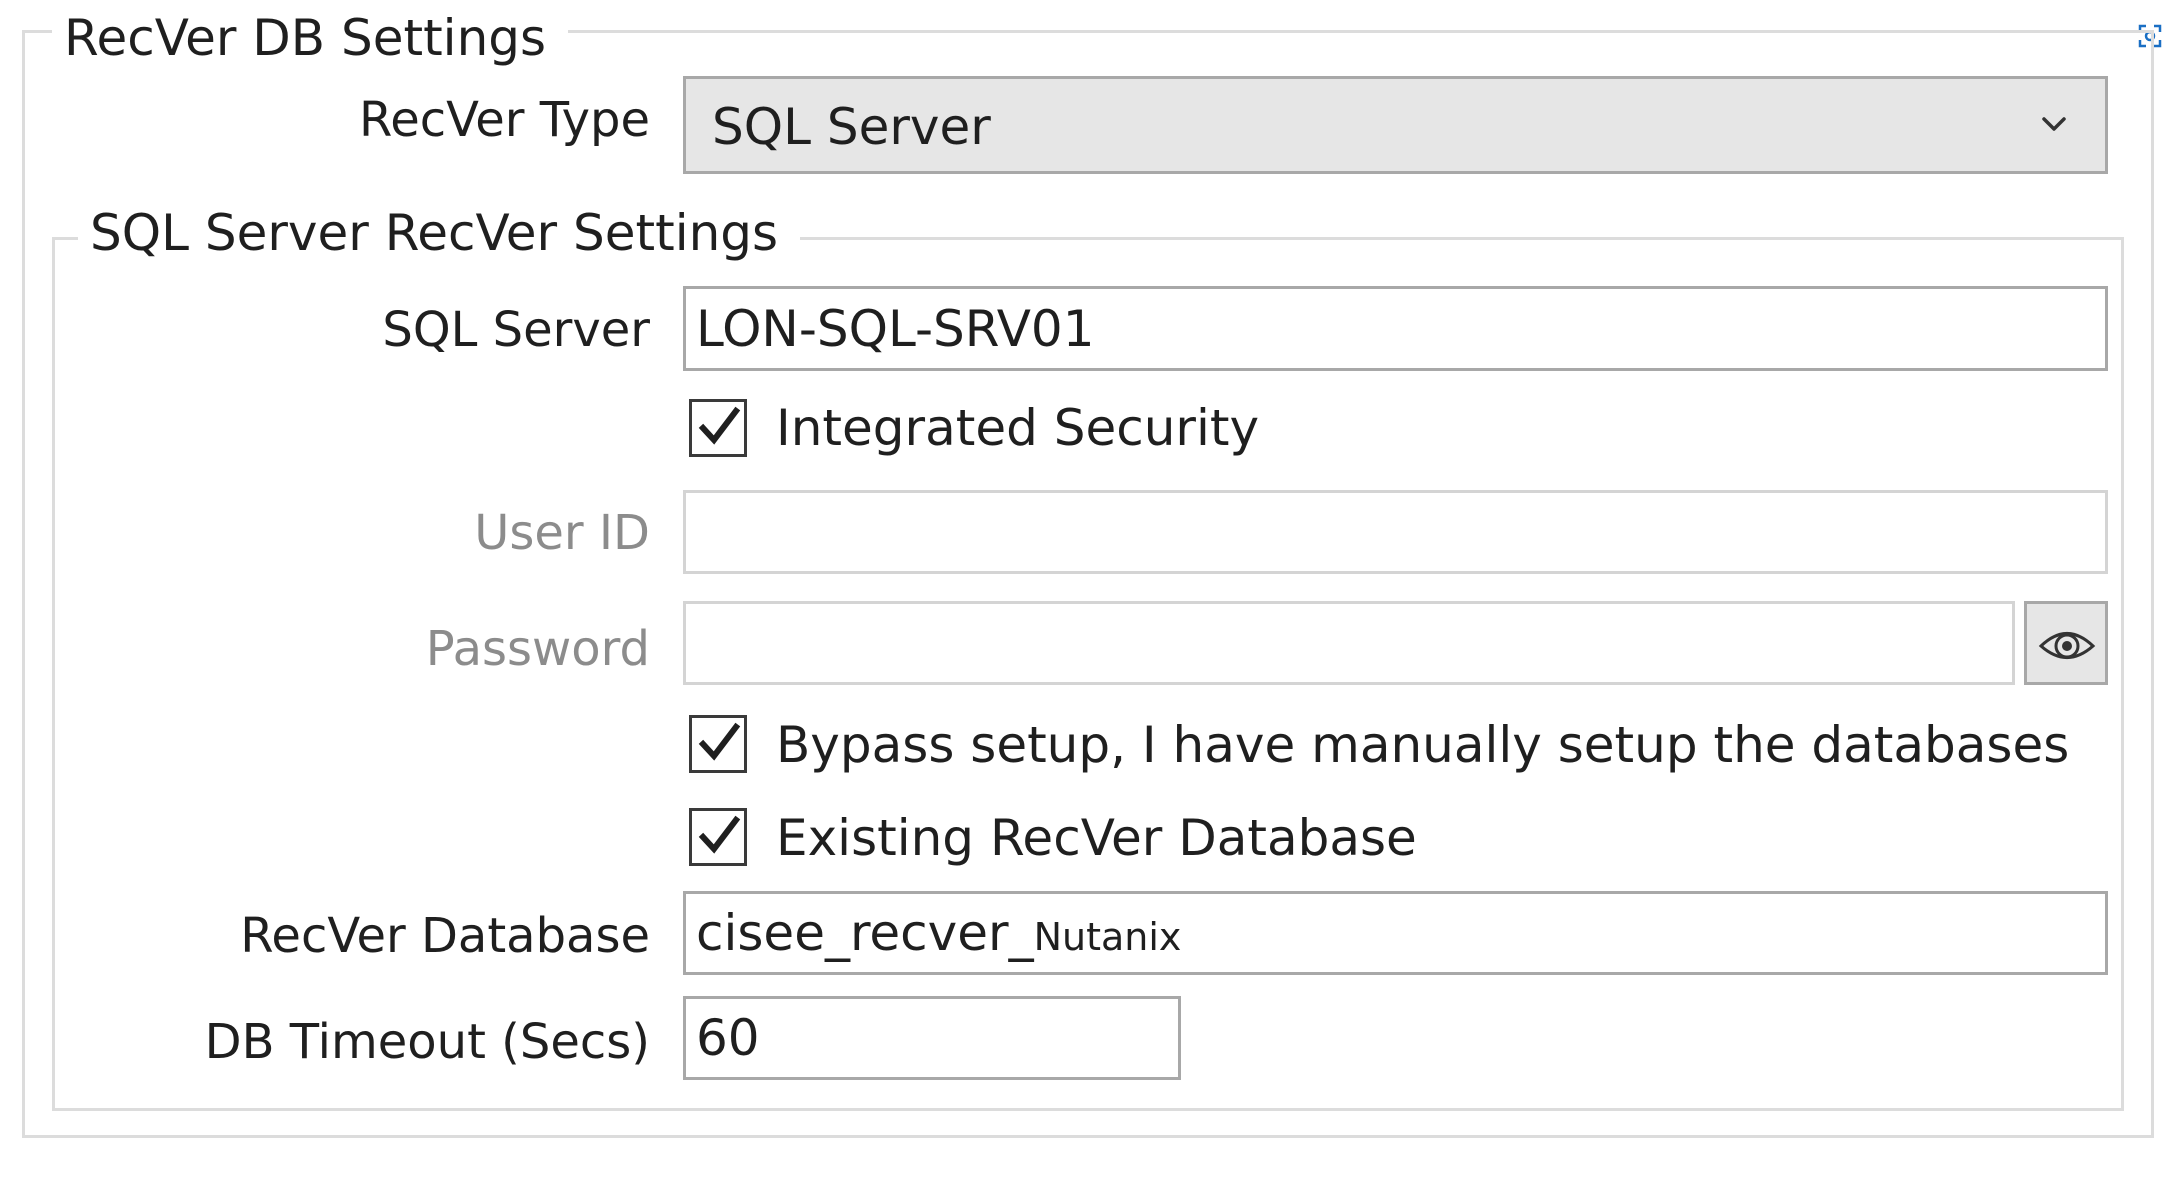  What do you see at coordinates (445, 936) in the screenshot?
I see `recver-database-label: RecVer Database` at bounding box center [445, 936].